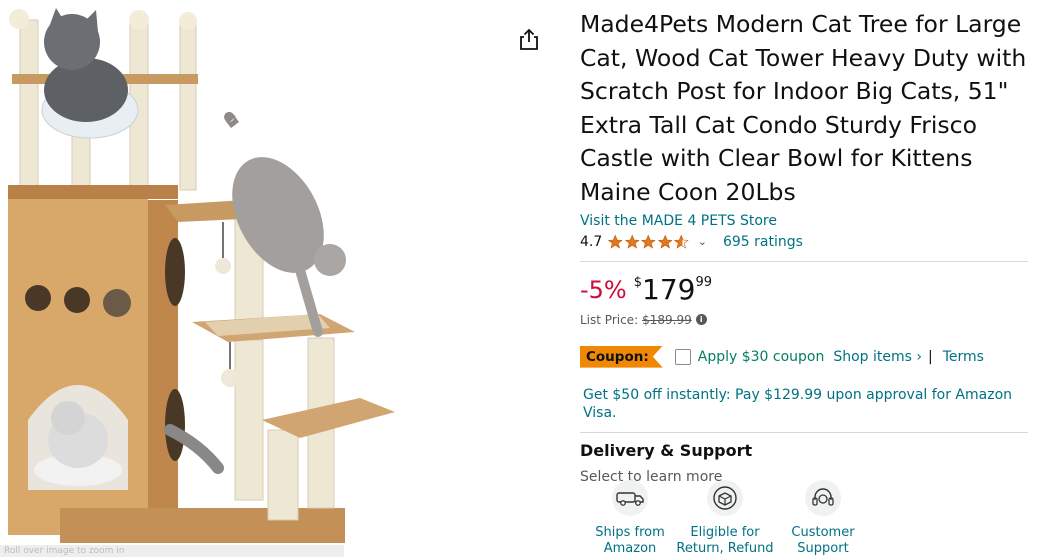 Image resolution: width=1046 pixels, height=560 pixels. What do you see at coordinates (963, 357) in the screenshot?
I see `terms-link: Terms` at bounding box center [963, 357].